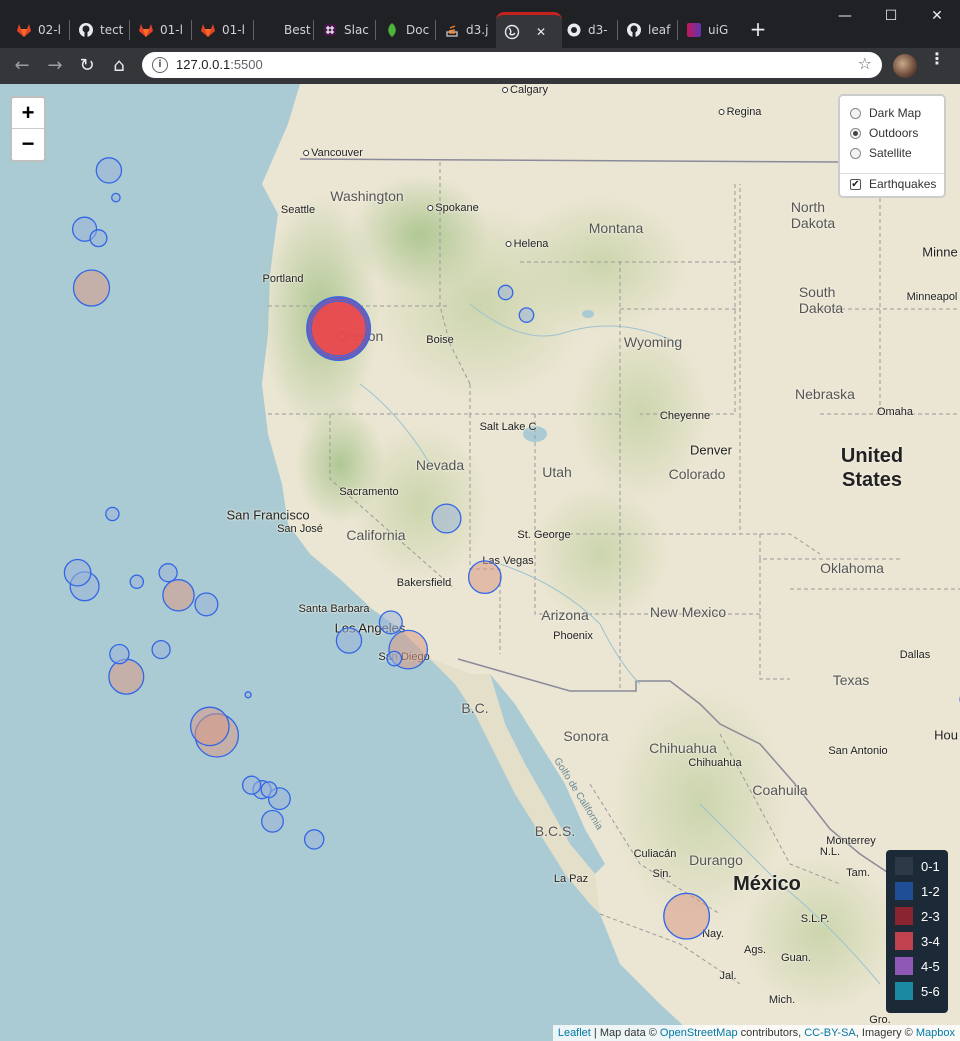  I want to click on radio-dark-map, so click(855, 113).